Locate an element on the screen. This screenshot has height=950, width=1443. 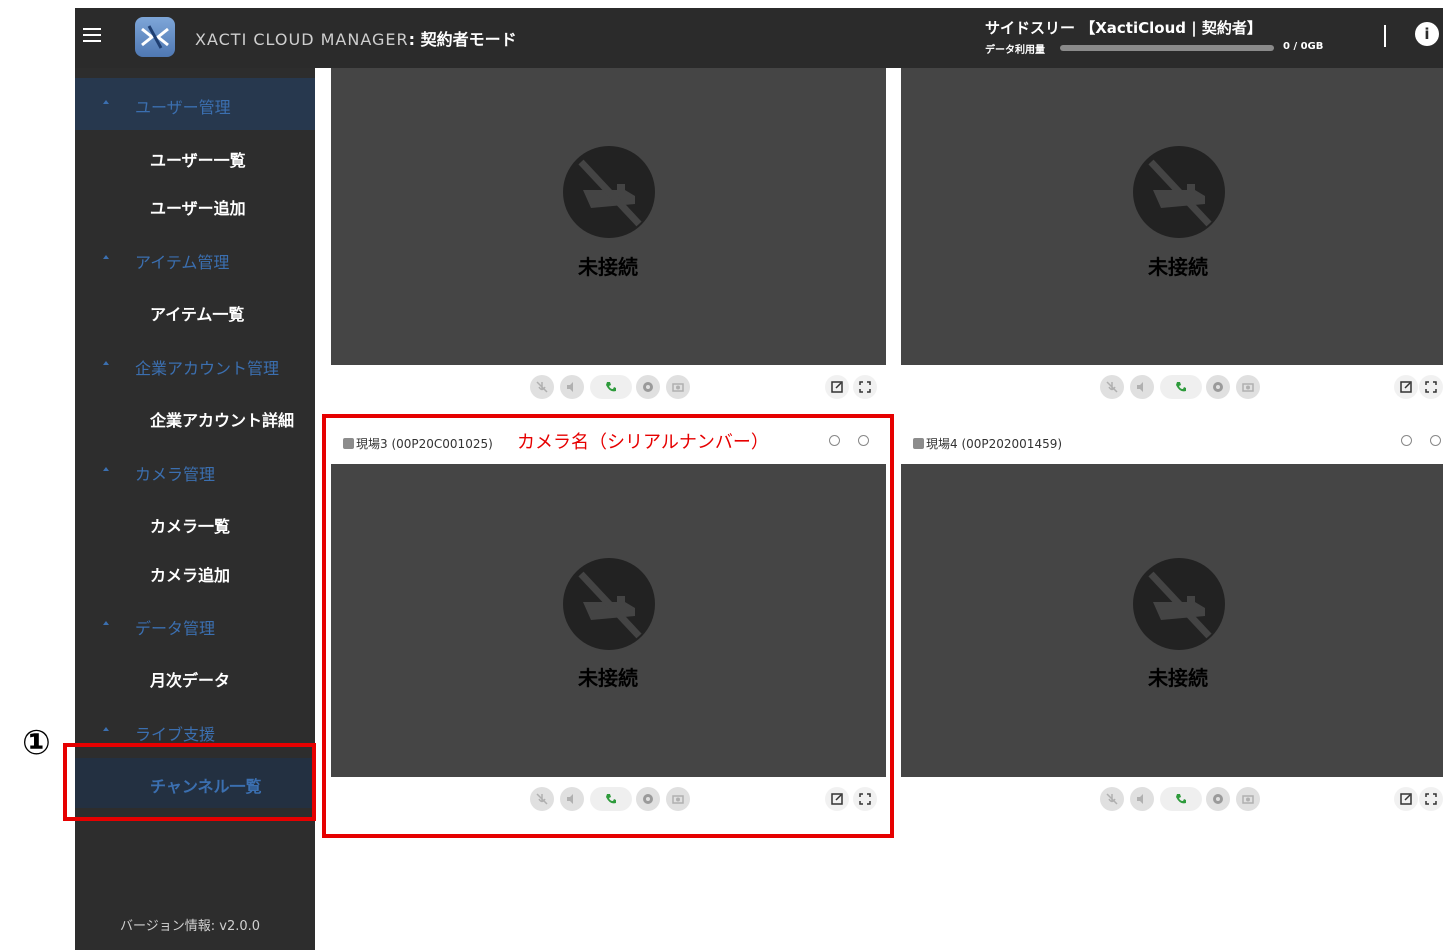
item-label: 月次データ is located at coordinates (190, 680).